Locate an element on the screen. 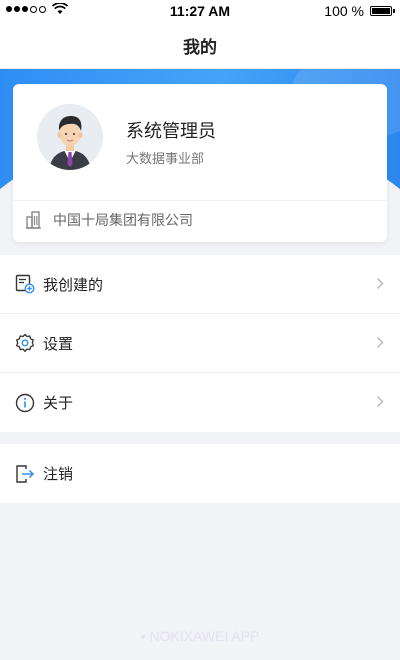 The image size is (400, 660). status-right: 100 % is located at coordinates (359, 11).